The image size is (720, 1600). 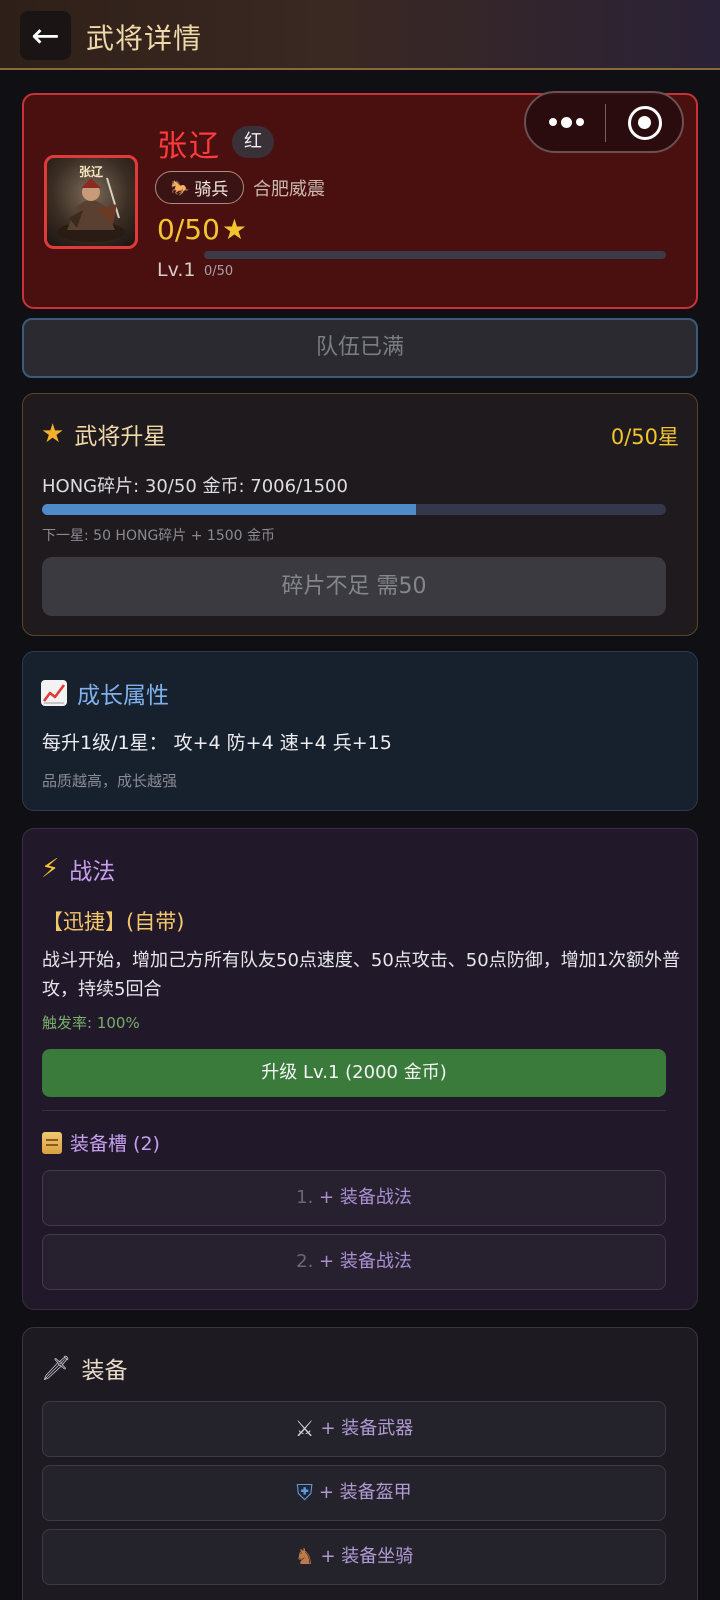 What do you see at coordinates (304, 1557) in the screenshot?
I see `horse-icon: ♞` at bounding box center [304, 1557].